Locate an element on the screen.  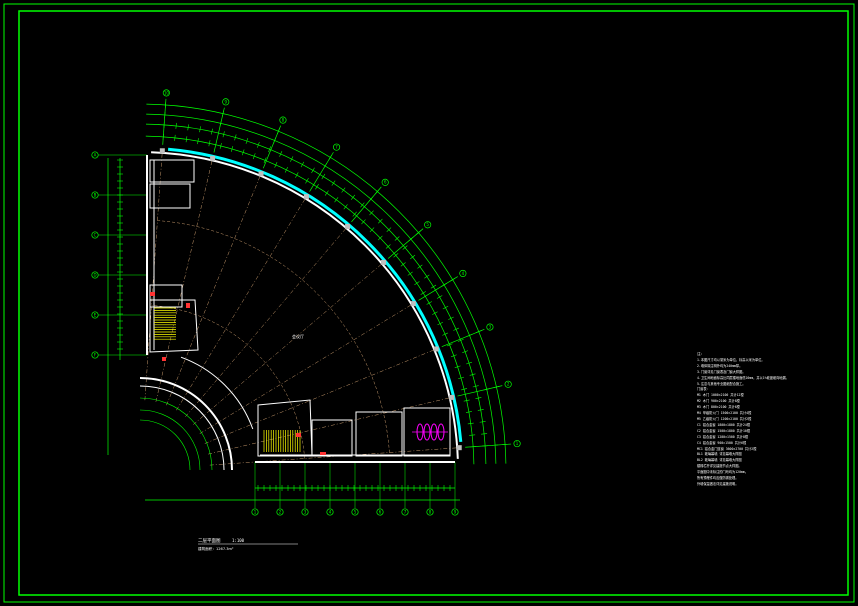
left-axis-bubble-label: C is located at coordinates (95, 234).